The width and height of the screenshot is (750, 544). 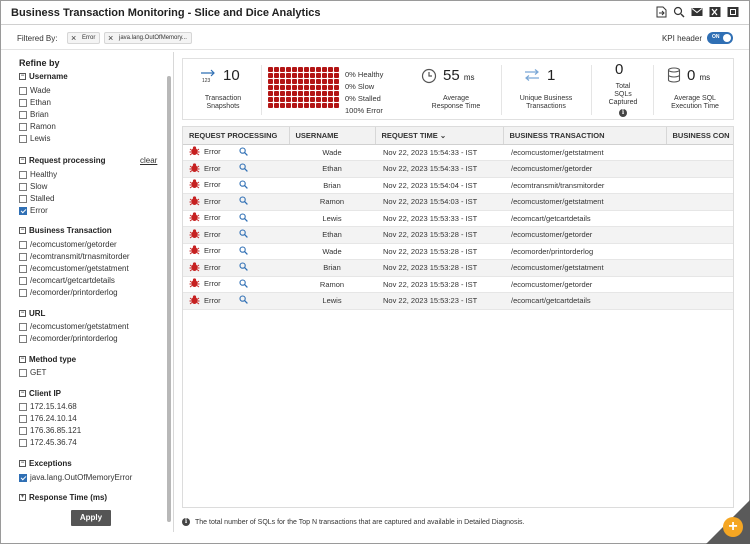 I want to click on option-exception: java.lang.OutOfMemoryError, so click(x=75, y=477).